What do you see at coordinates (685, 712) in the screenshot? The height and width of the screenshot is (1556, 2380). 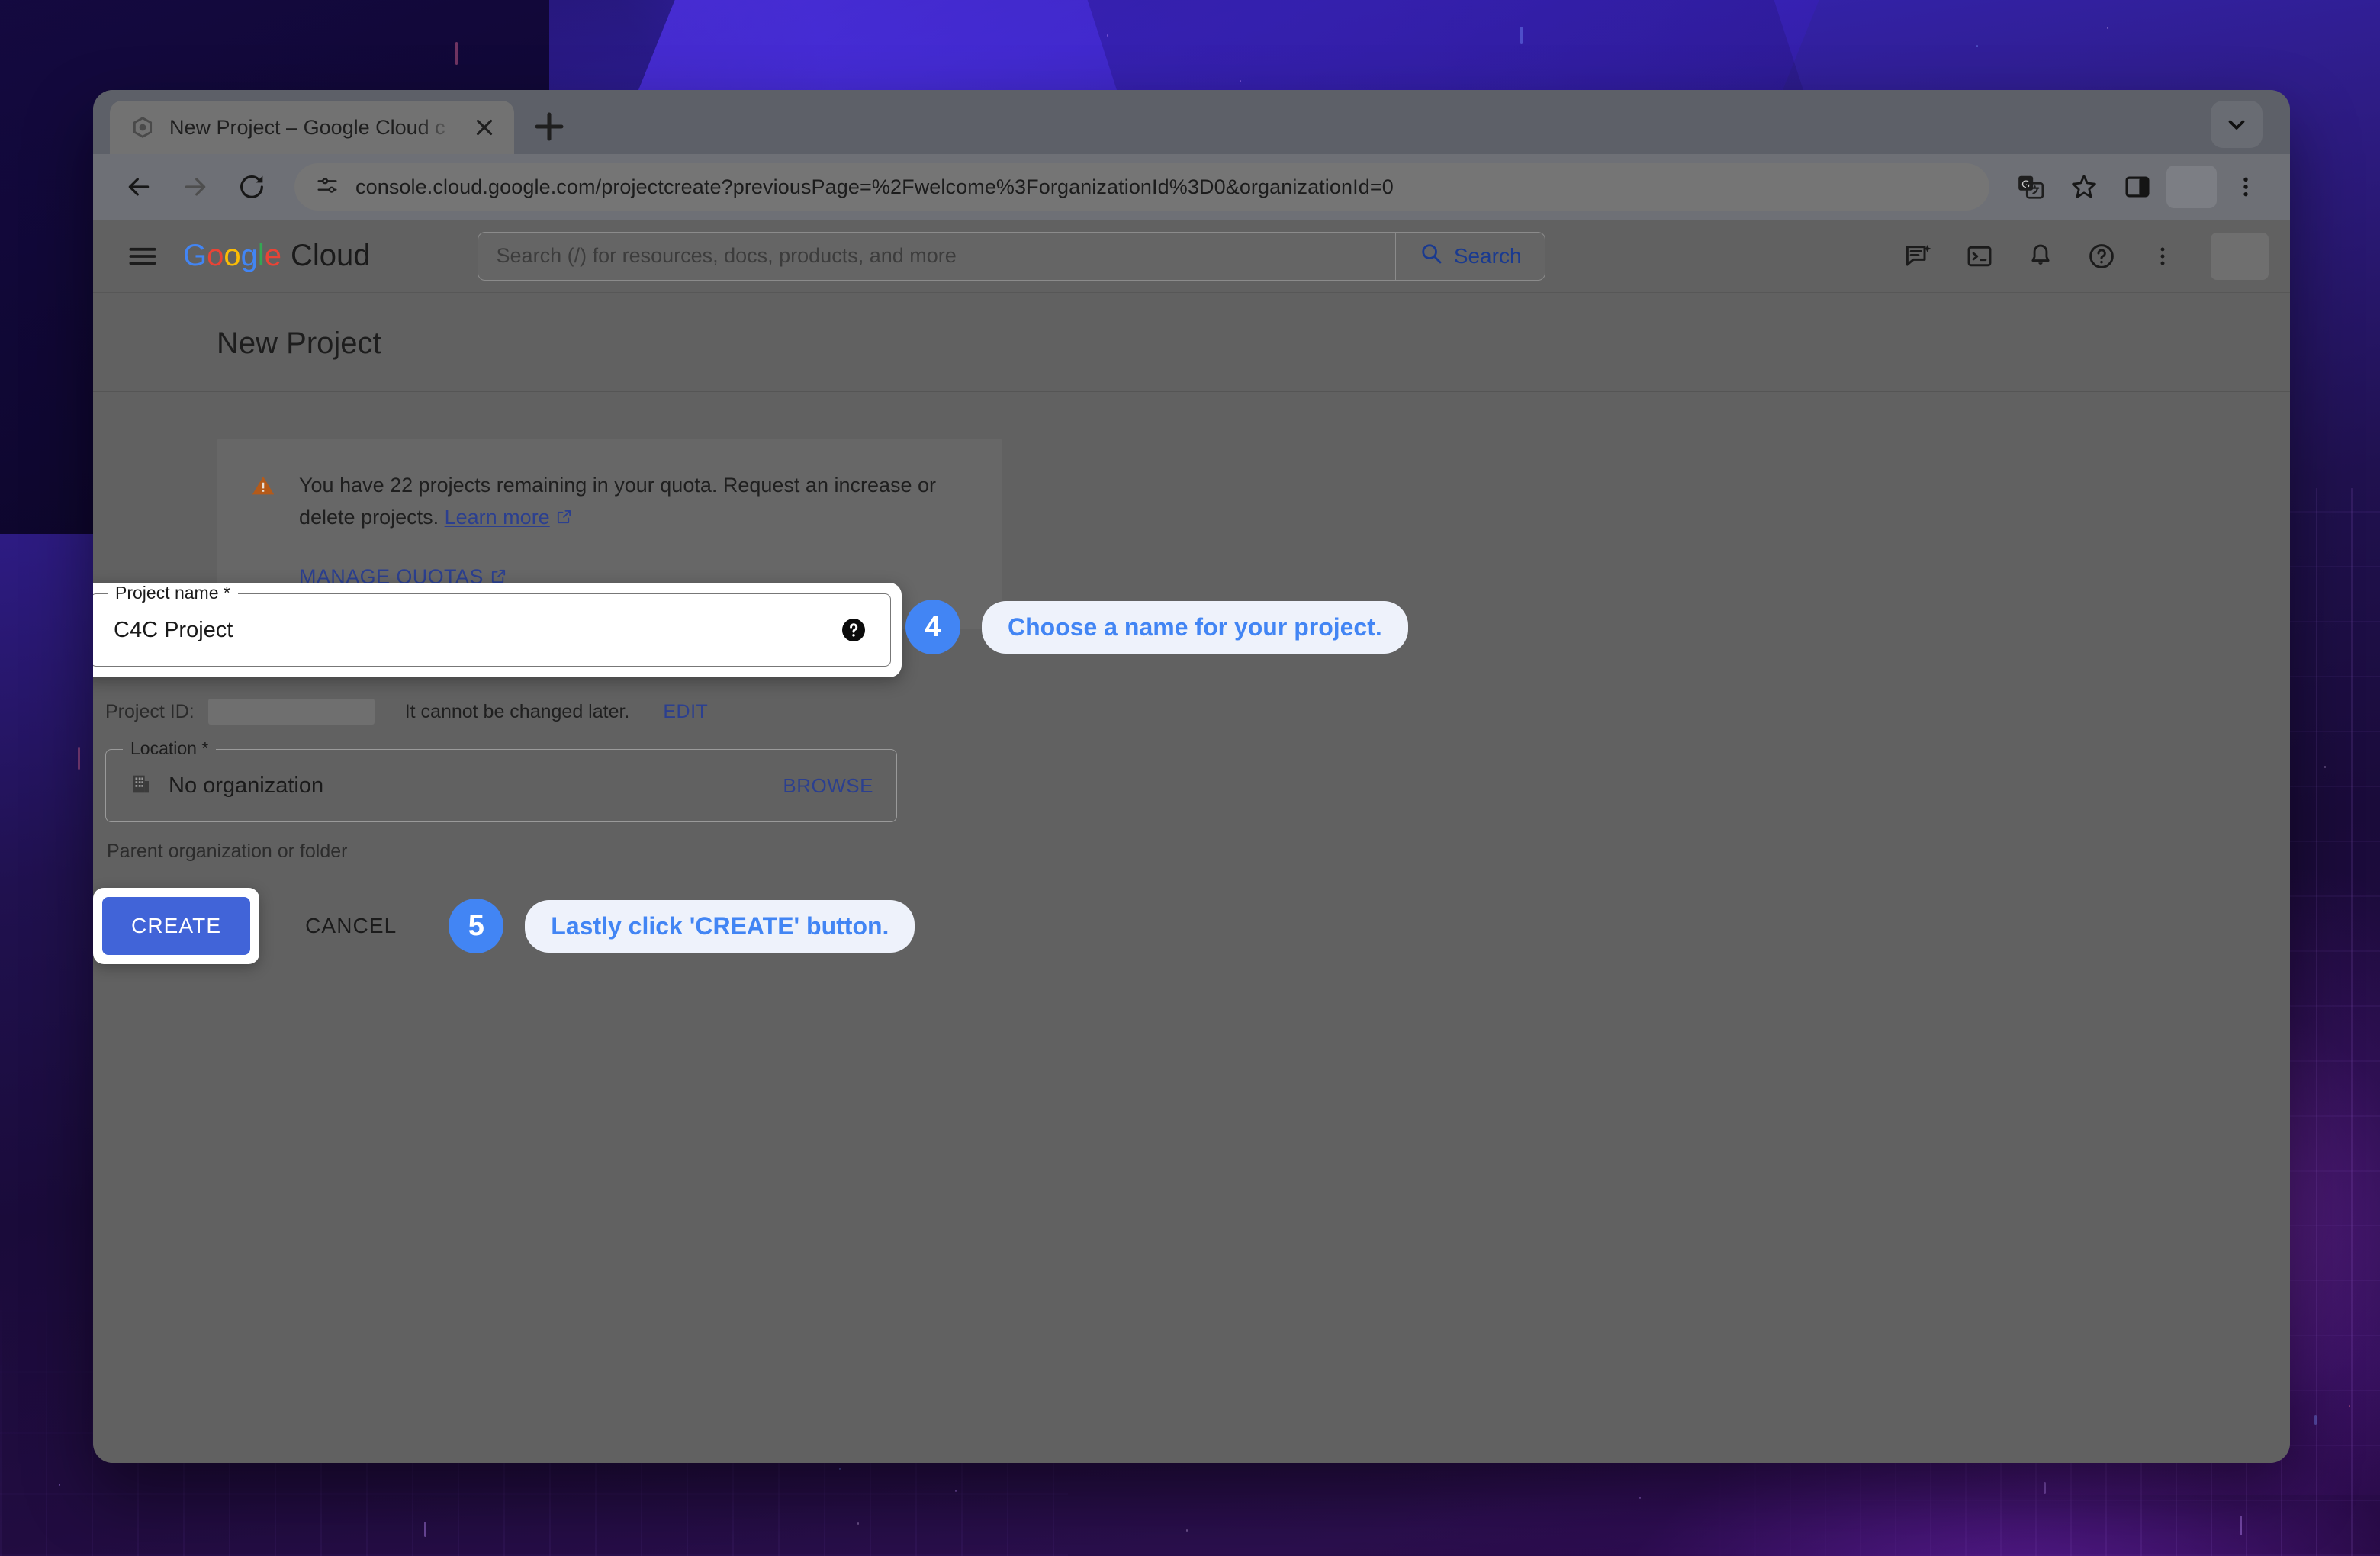 I see `project-id-edit-button: EDIT` at bounding box center [685, 712].